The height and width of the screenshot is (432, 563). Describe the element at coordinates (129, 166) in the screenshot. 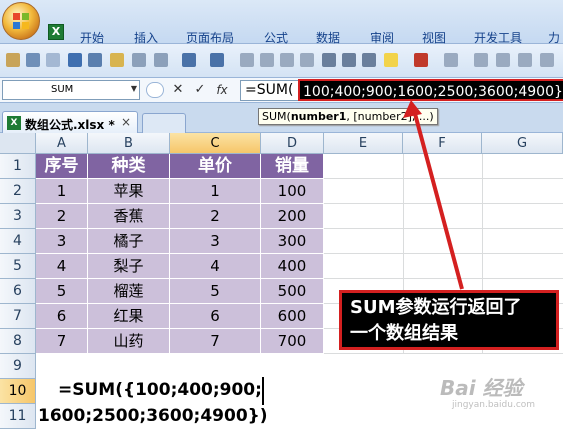

I see `table-header-cell: 种类` at that location.